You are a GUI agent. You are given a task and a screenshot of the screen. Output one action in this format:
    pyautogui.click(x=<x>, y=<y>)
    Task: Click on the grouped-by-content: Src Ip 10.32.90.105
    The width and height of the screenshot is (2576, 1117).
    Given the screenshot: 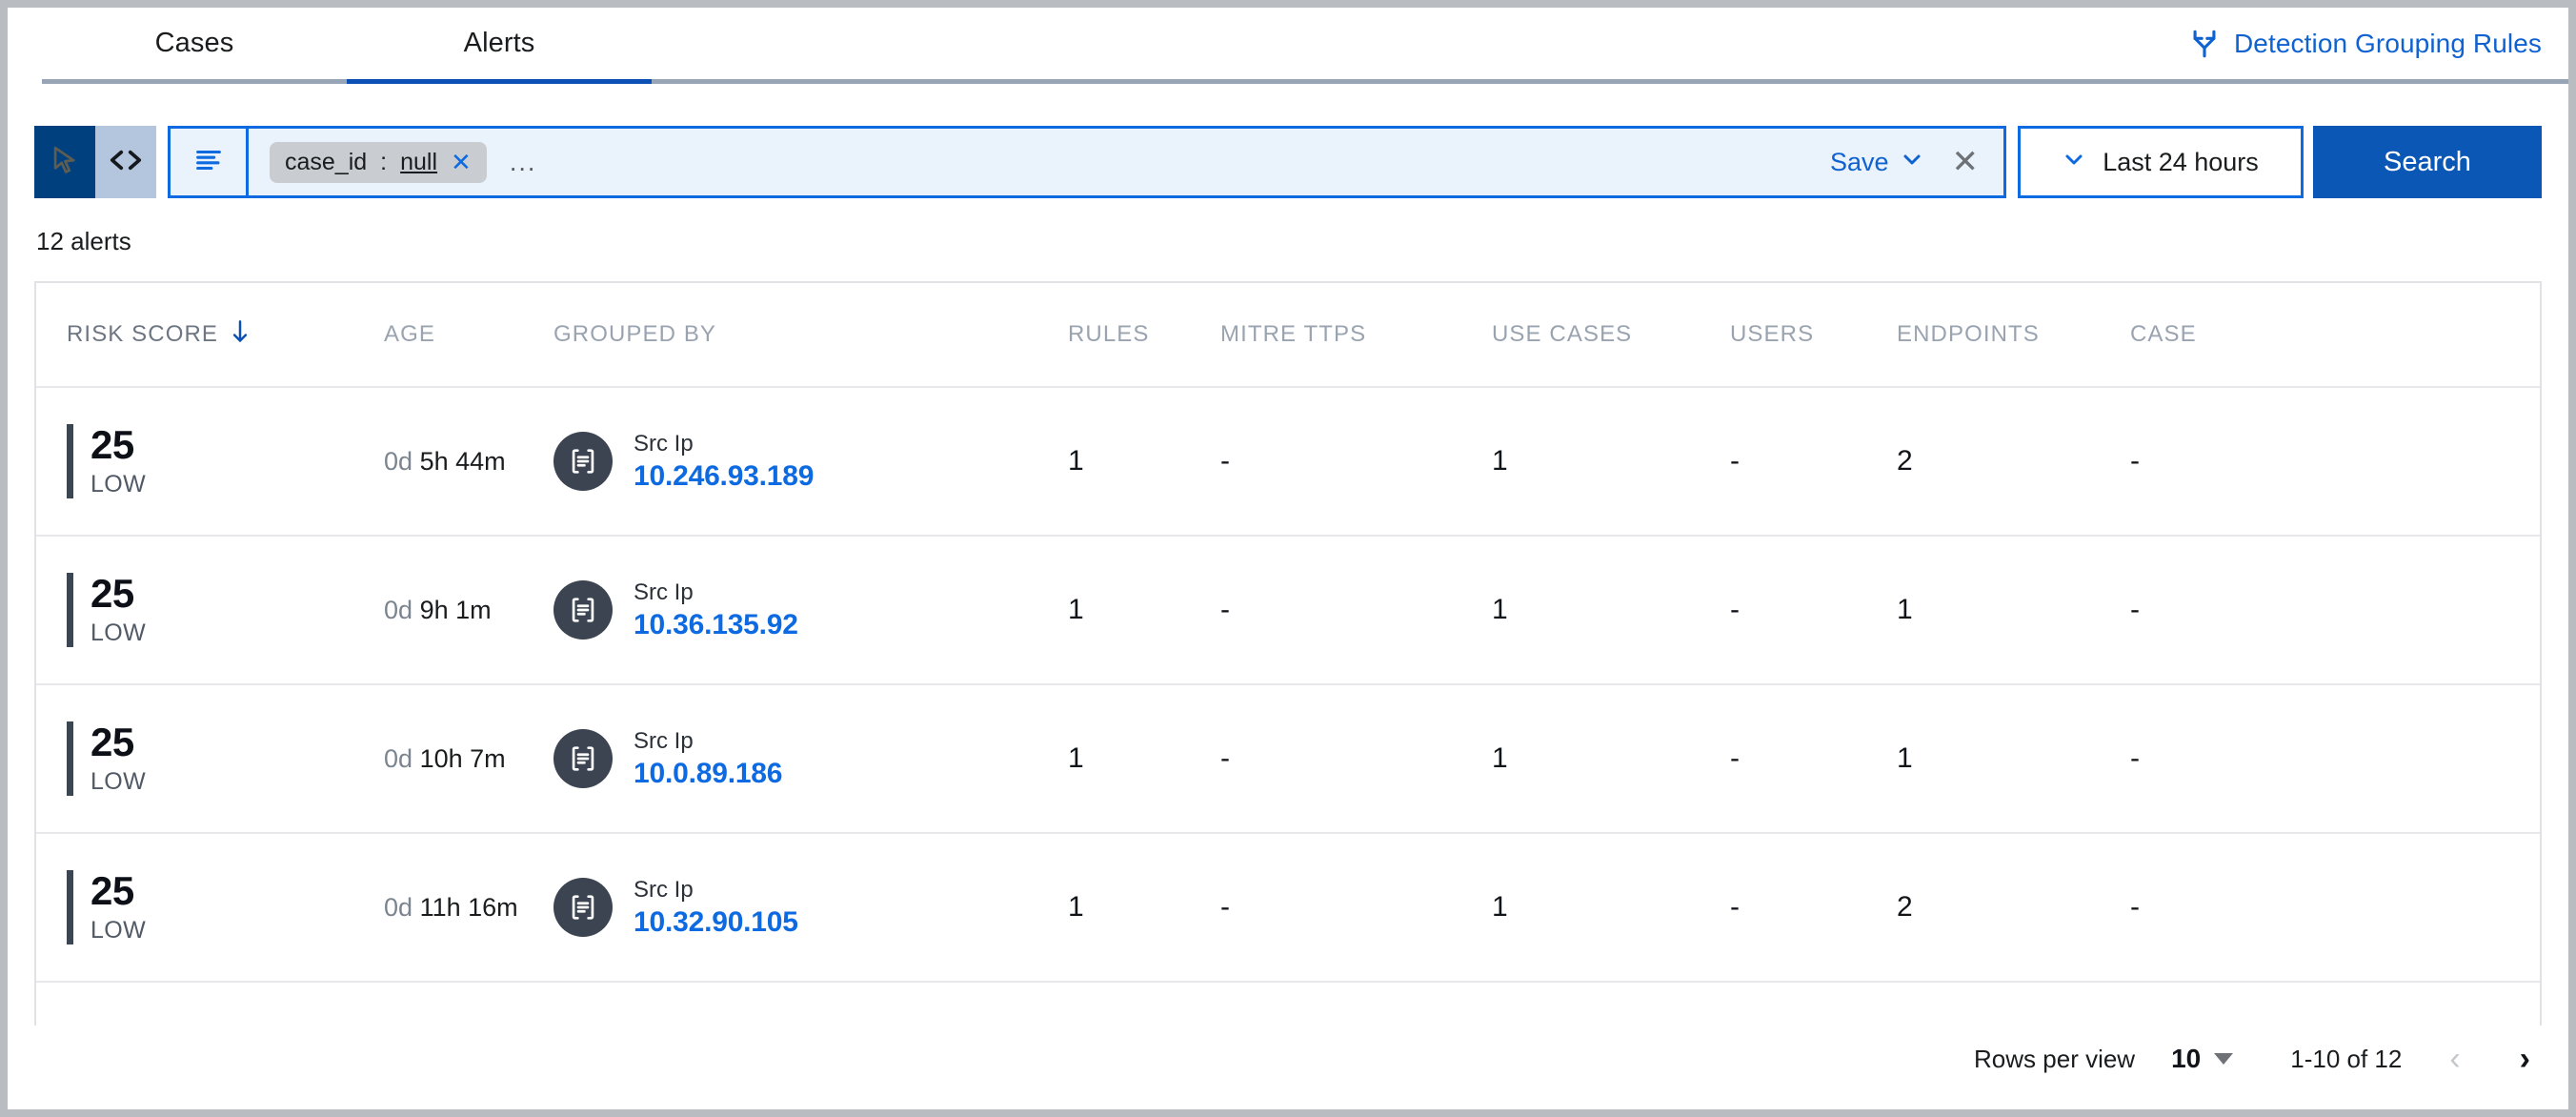 What is the action you would take?
    pyautogui.click(x=811, y=908)
    